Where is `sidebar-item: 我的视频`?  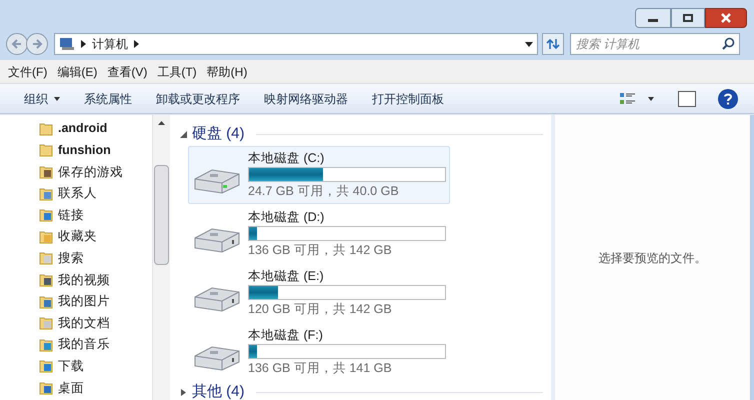
sidebar-item: 我的视频 is located at coordinates (95, 280).